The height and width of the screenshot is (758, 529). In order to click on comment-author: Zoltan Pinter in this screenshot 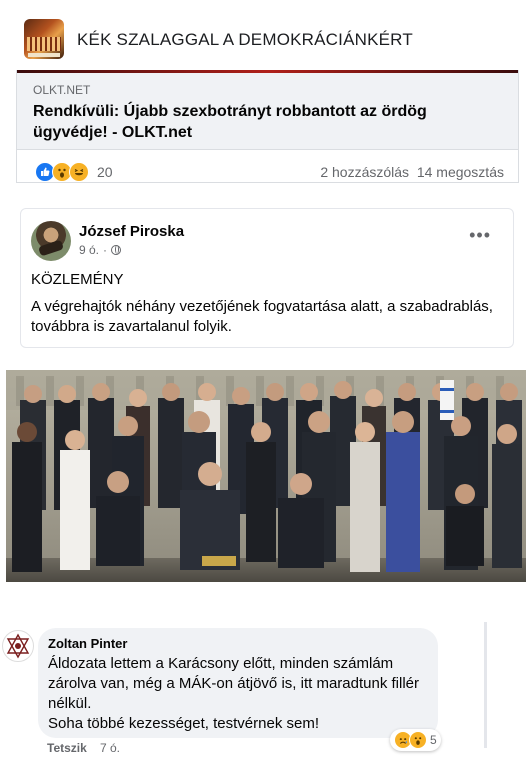, I will do `click(87, 643)`.